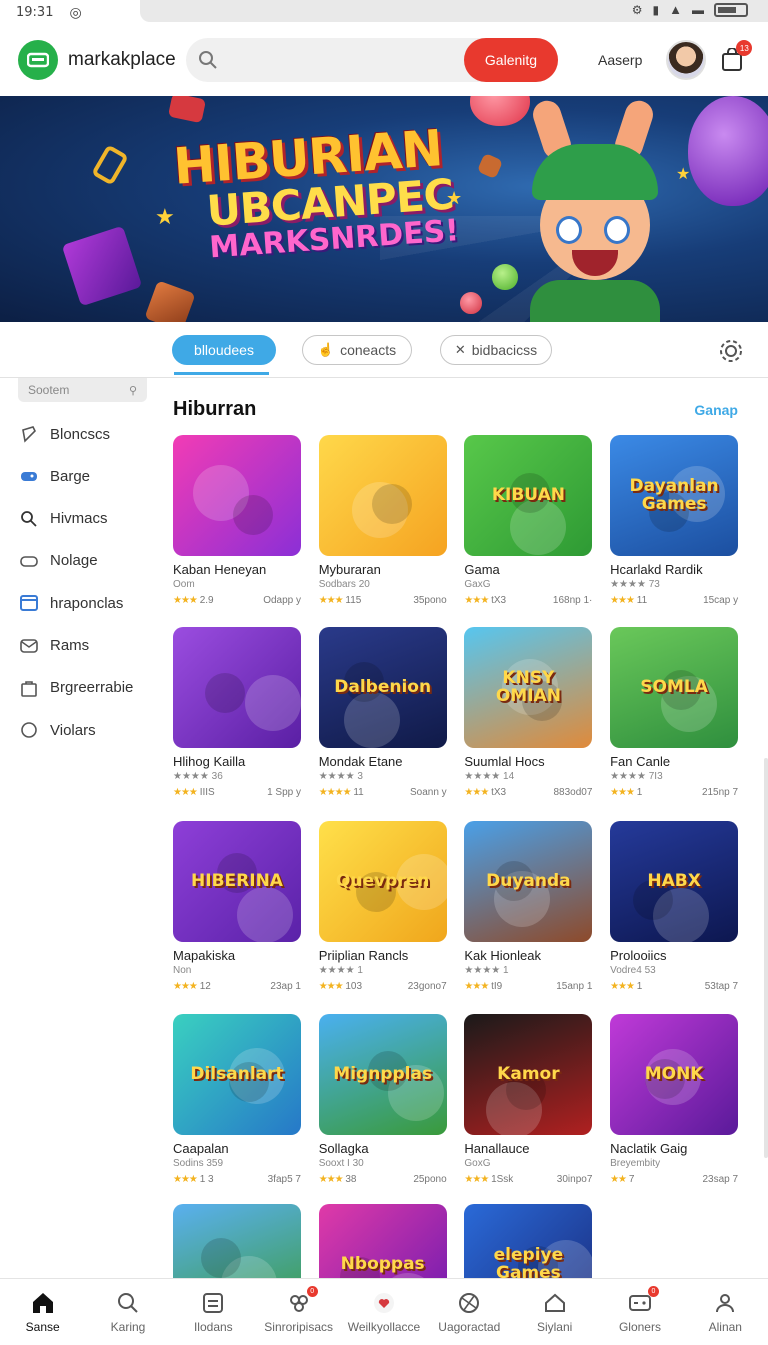 The height and width of the screenshot is (1345, 768). Describe the element at coordinates (29, 561) in the screenshot. I see `controller-icon` at that location.